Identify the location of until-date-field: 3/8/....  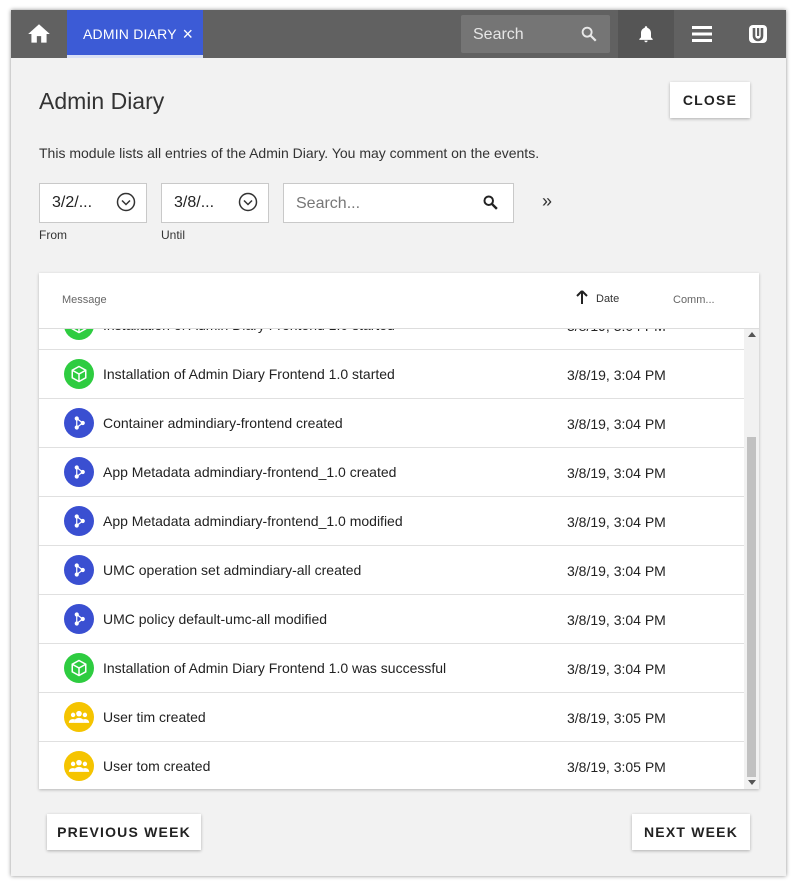
(215, 203).